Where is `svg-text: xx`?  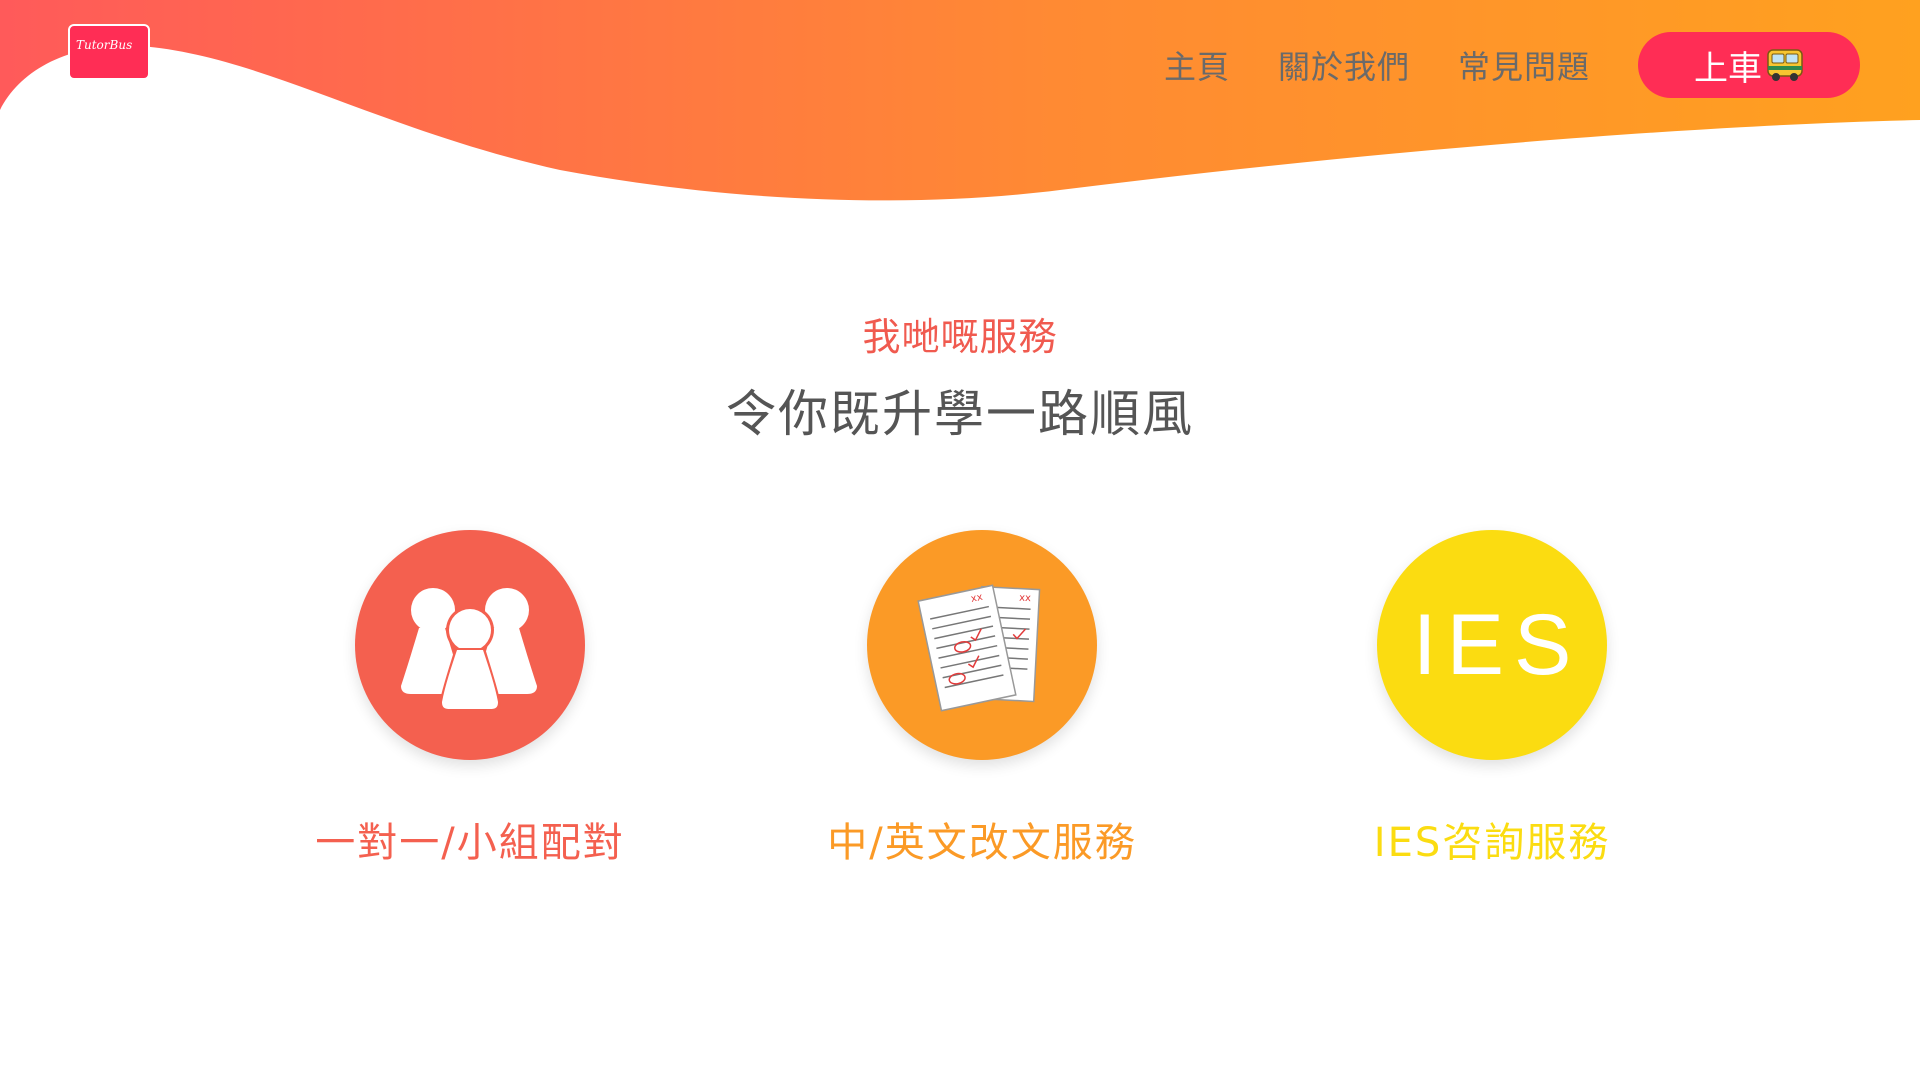
svg-text: xx is located at coordinates (1025, 599).